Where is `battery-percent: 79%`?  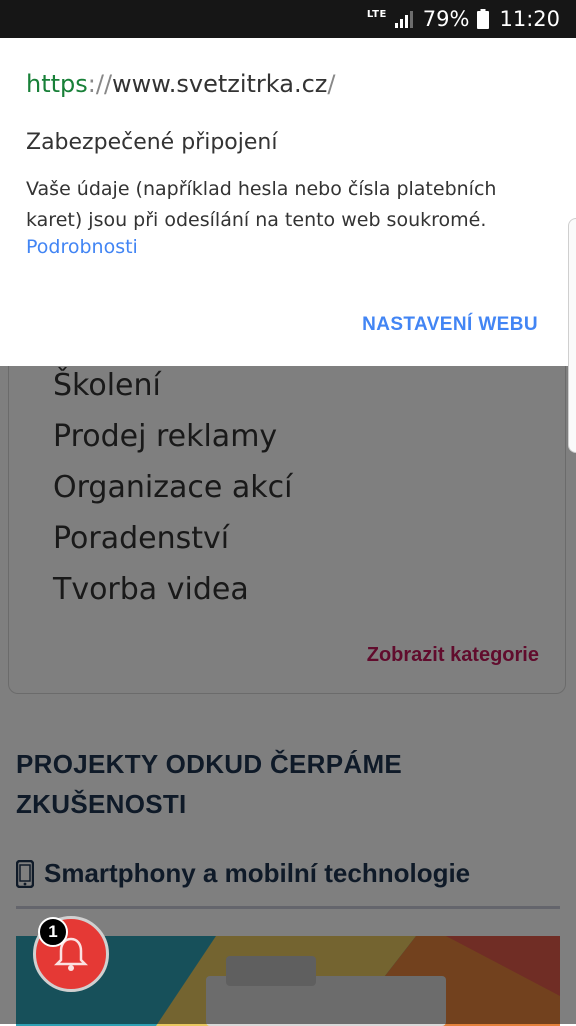
battery-percent: 79% is located at coordinates (446, 19).